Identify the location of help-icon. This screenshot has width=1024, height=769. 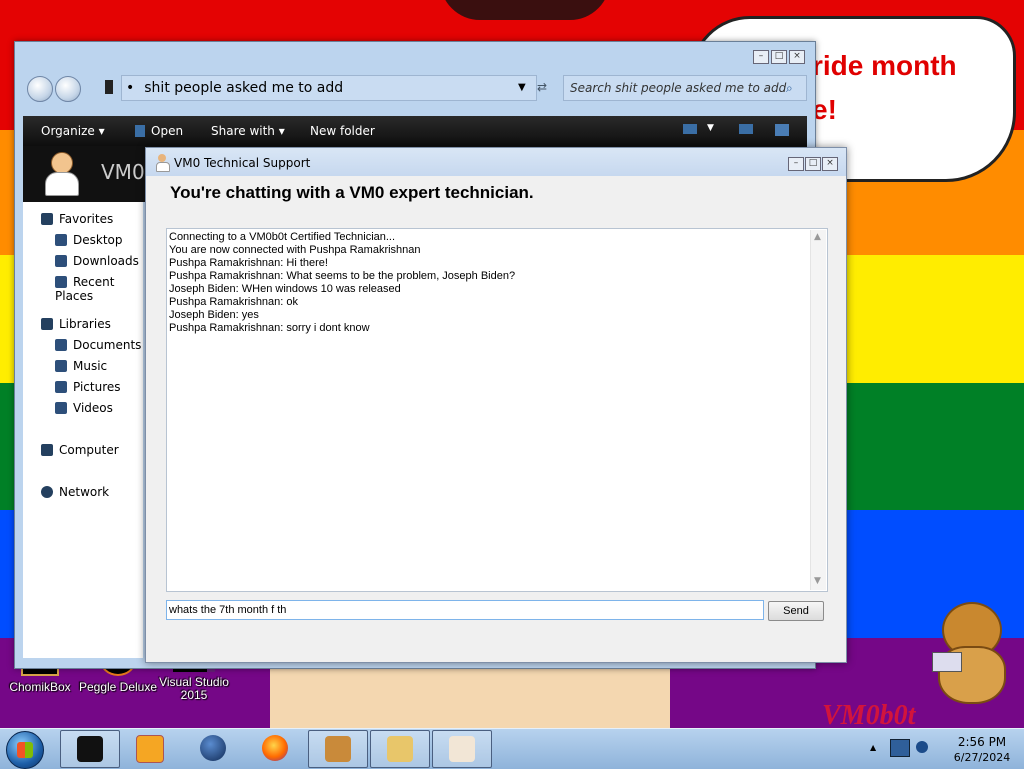
(782, 130).